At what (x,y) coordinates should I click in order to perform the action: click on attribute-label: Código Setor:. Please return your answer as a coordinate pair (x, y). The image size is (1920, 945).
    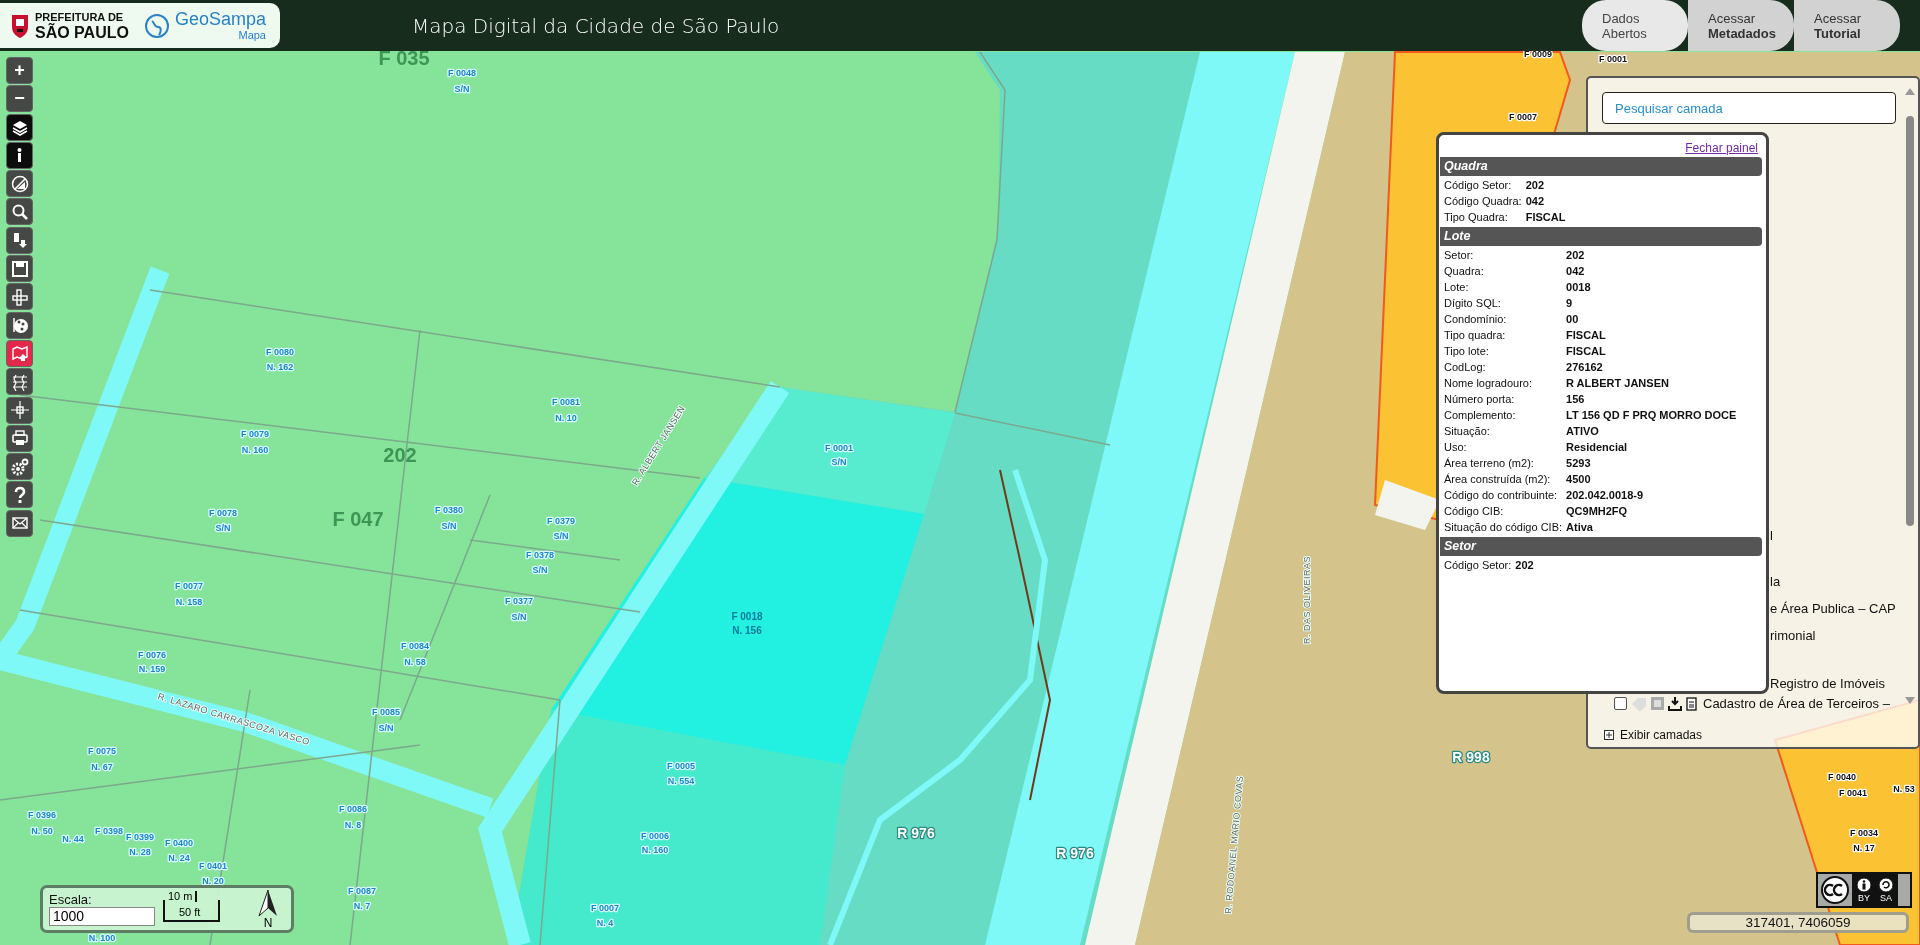
    Looking at the image, I should click on (1485, 185).